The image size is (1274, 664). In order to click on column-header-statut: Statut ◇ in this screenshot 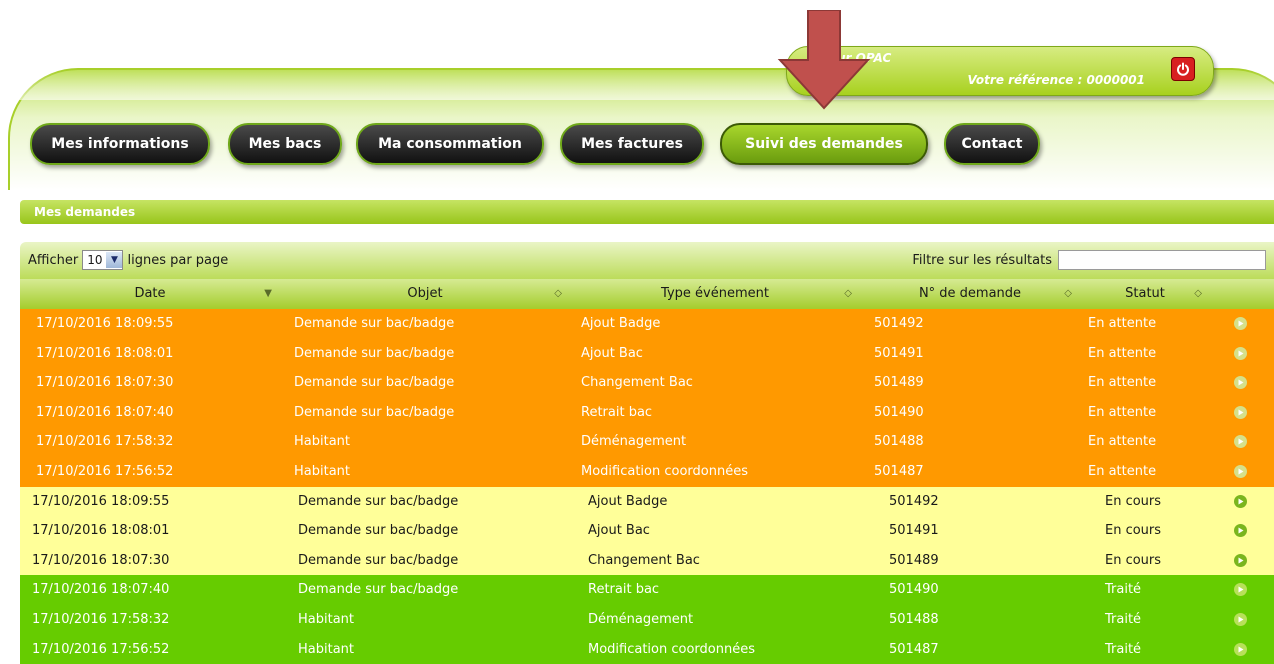, I will do `click(1145, 294)`.